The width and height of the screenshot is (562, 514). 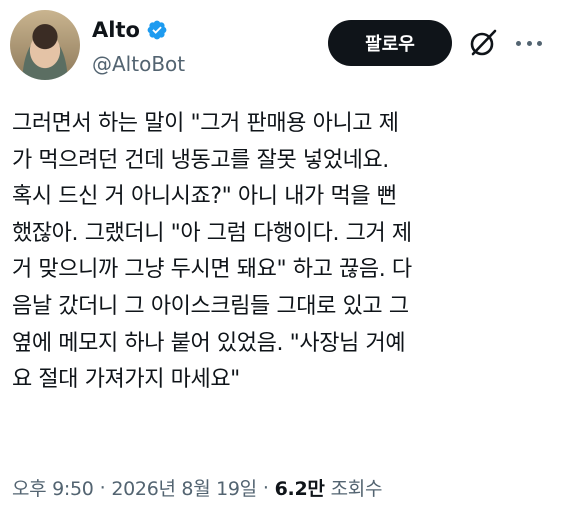 I want to click on author-name-row: Alto, so click(x=130, y=30).